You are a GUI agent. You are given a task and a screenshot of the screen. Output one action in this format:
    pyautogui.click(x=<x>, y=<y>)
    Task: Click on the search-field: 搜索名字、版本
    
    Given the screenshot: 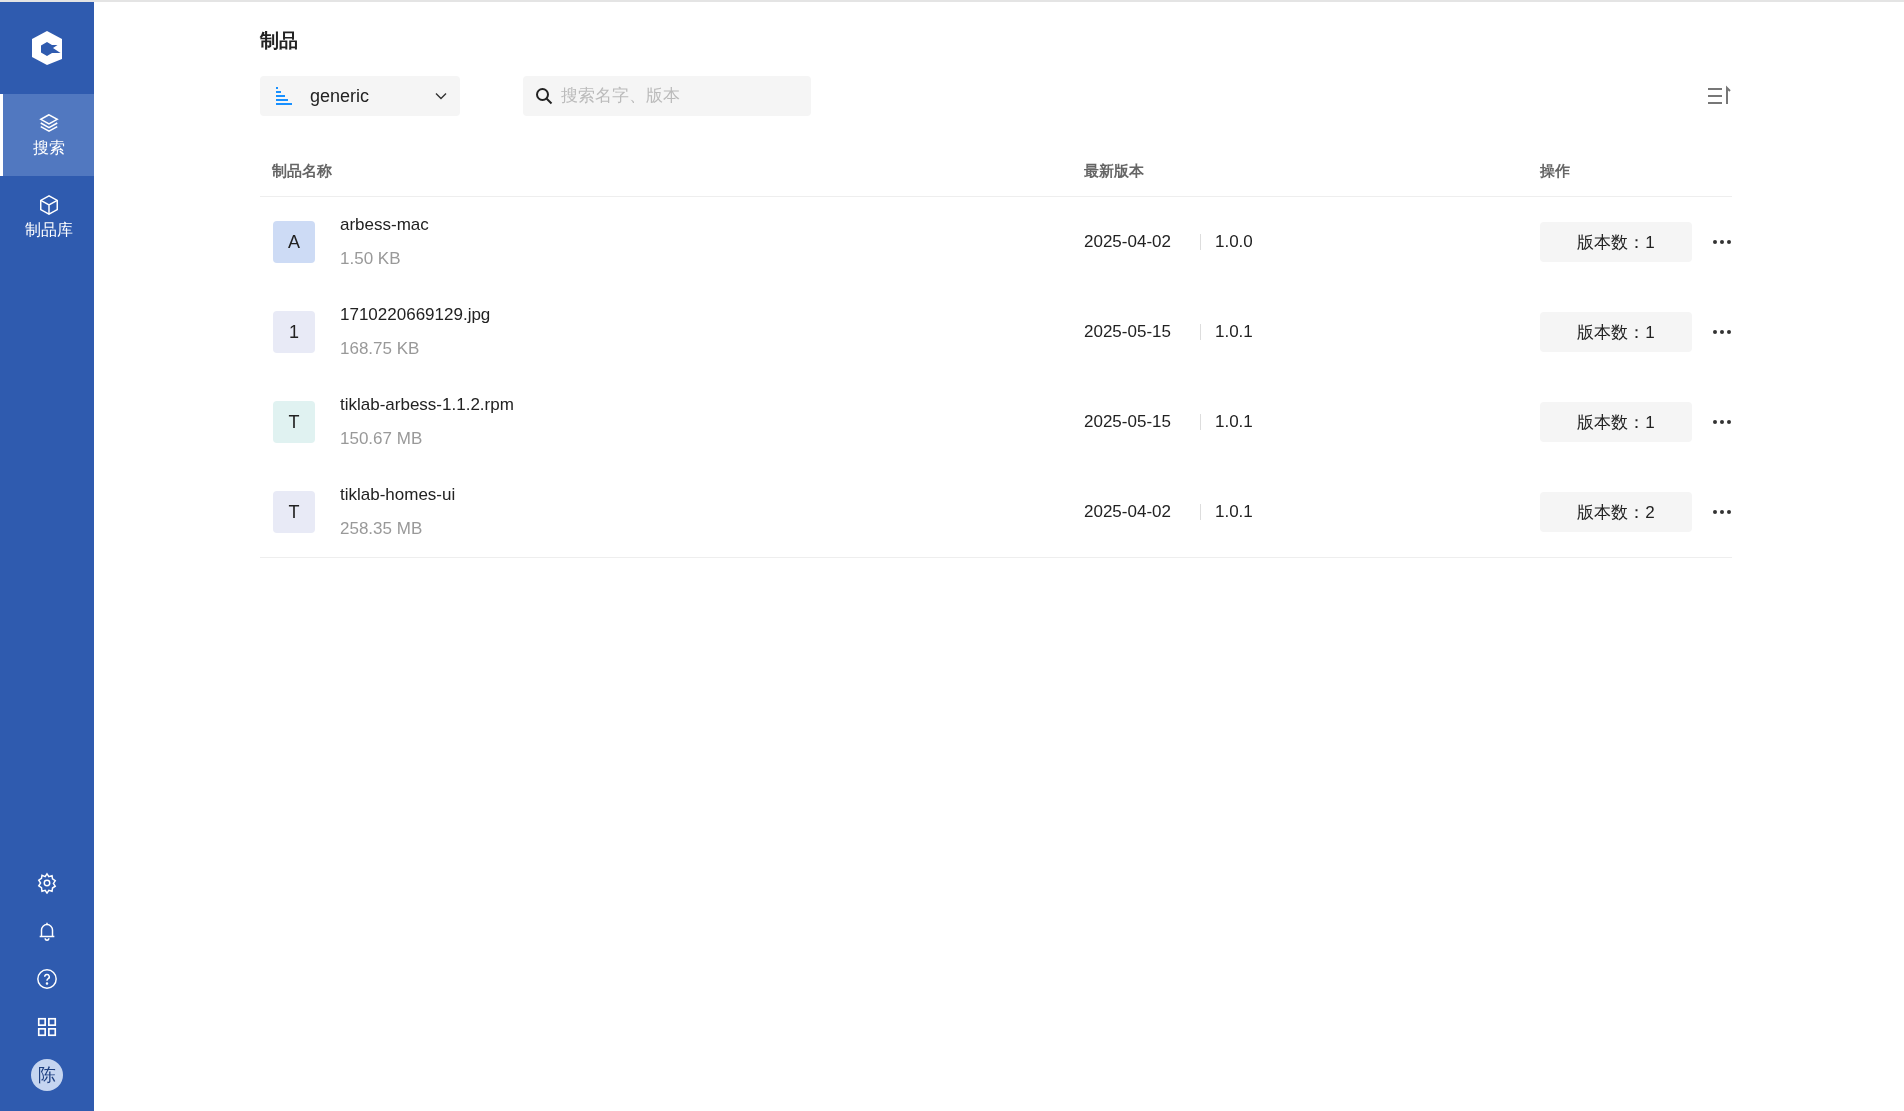 What is the action you would take?
    pyautogui.click(x=667, y=96)
    